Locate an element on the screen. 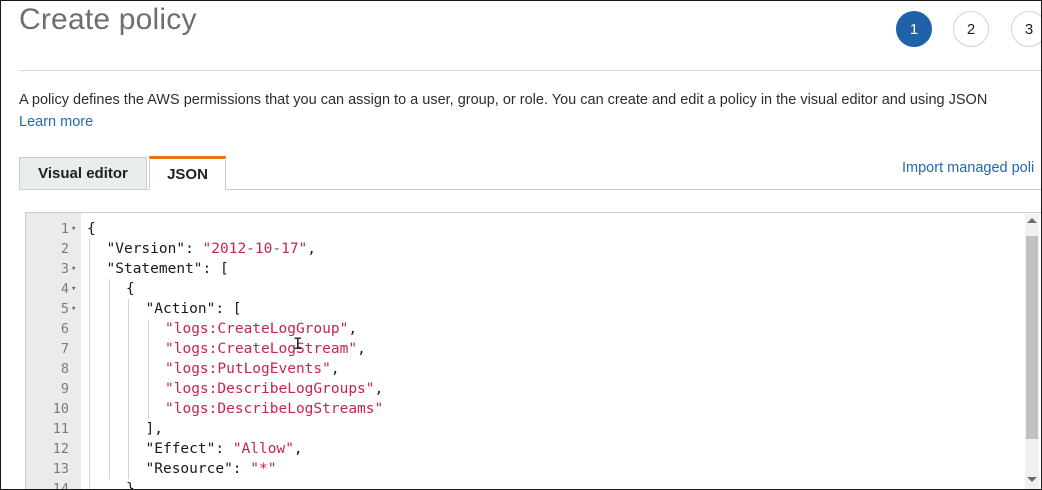 This screenshot has height=490, width=1042. line-number: 13 is located at coordinates (60, 469).